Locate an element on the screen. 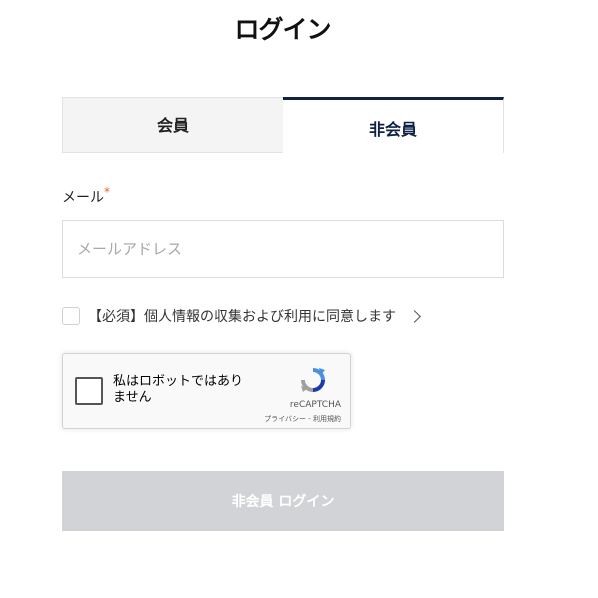 The image size is (598, 598). guest-login-button: 非会員 ログイン is located at coordinates (283, 501).